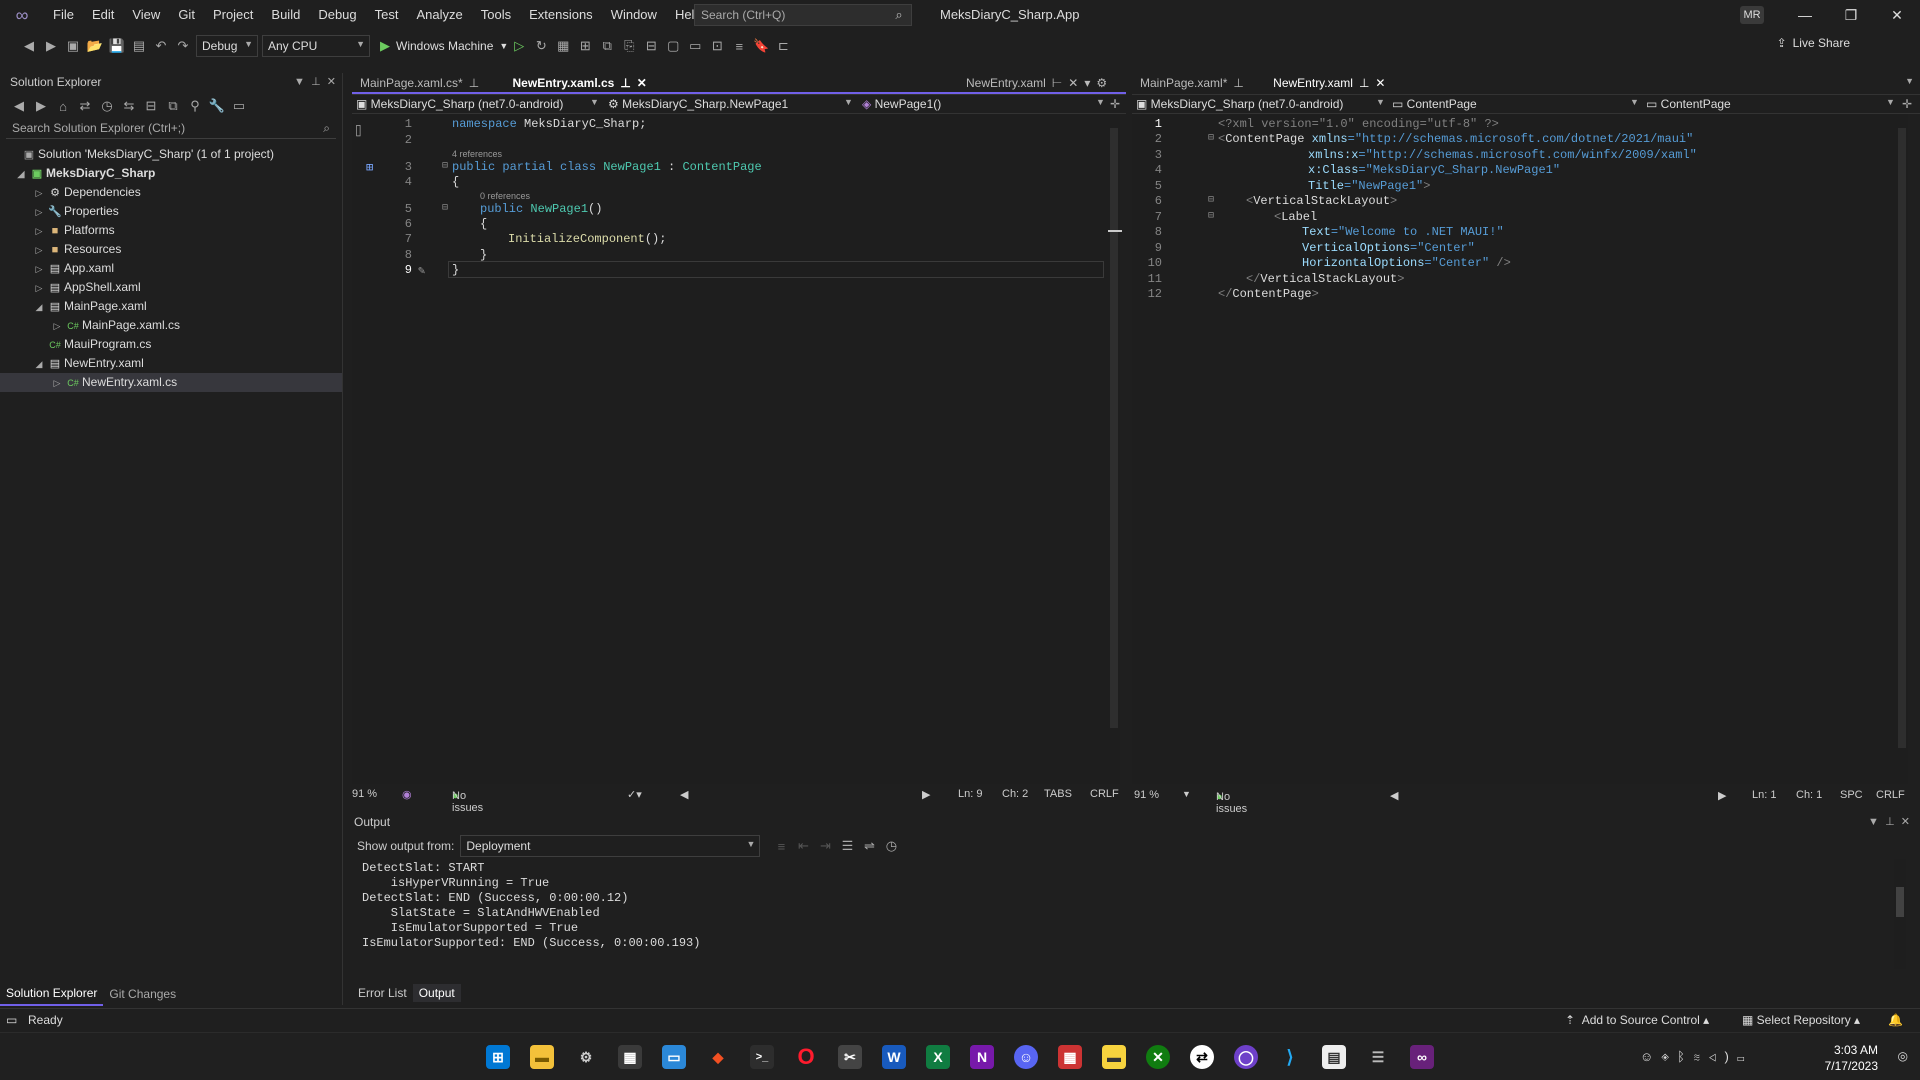 The width and height of the screenshot is (1920, 1080). I want to click on gear-icon: ⚙, so click(1101, 83).